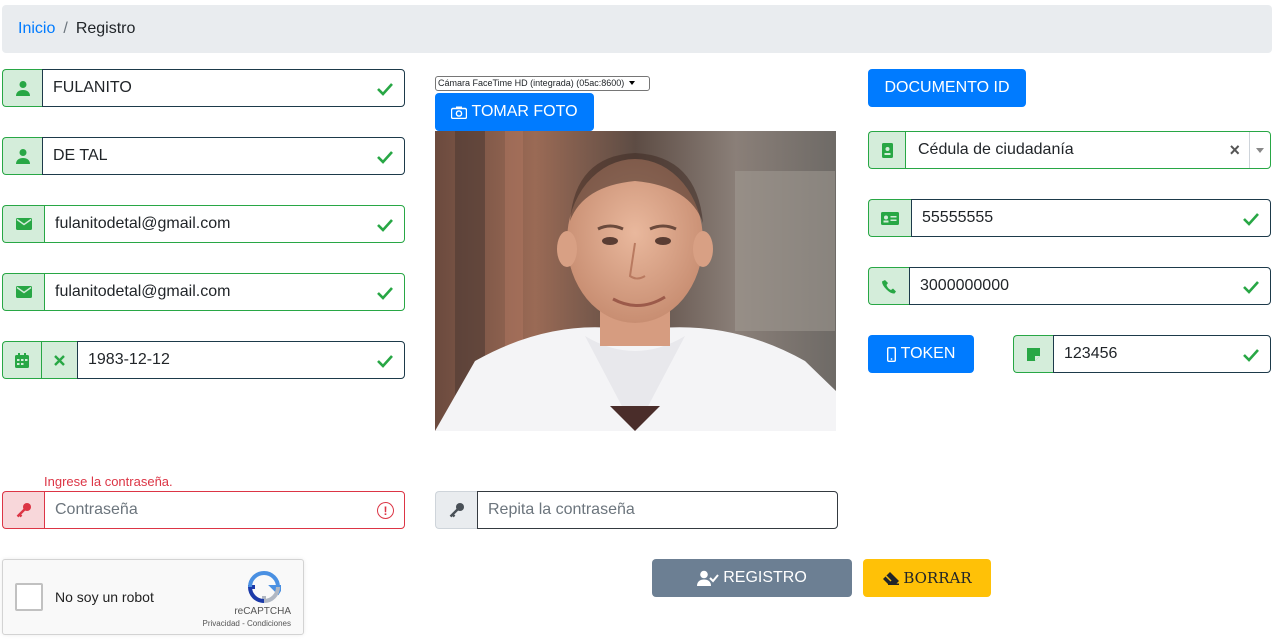 This screenshot has height=642, width=1279. I want to click on token-code-group: 123456, so click(1142, 354).